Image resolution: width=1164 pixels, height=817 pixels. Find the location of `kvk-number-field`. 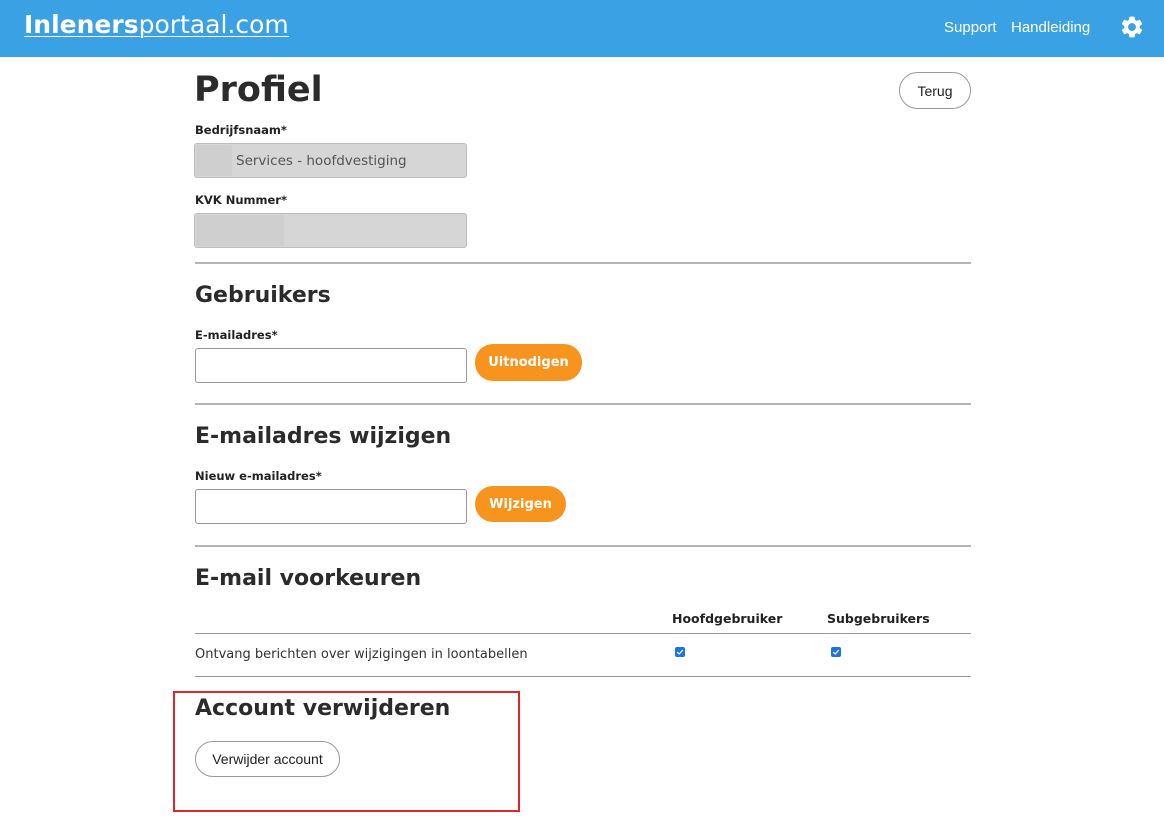

kvk-number-field is located at coordinates (330, 230).